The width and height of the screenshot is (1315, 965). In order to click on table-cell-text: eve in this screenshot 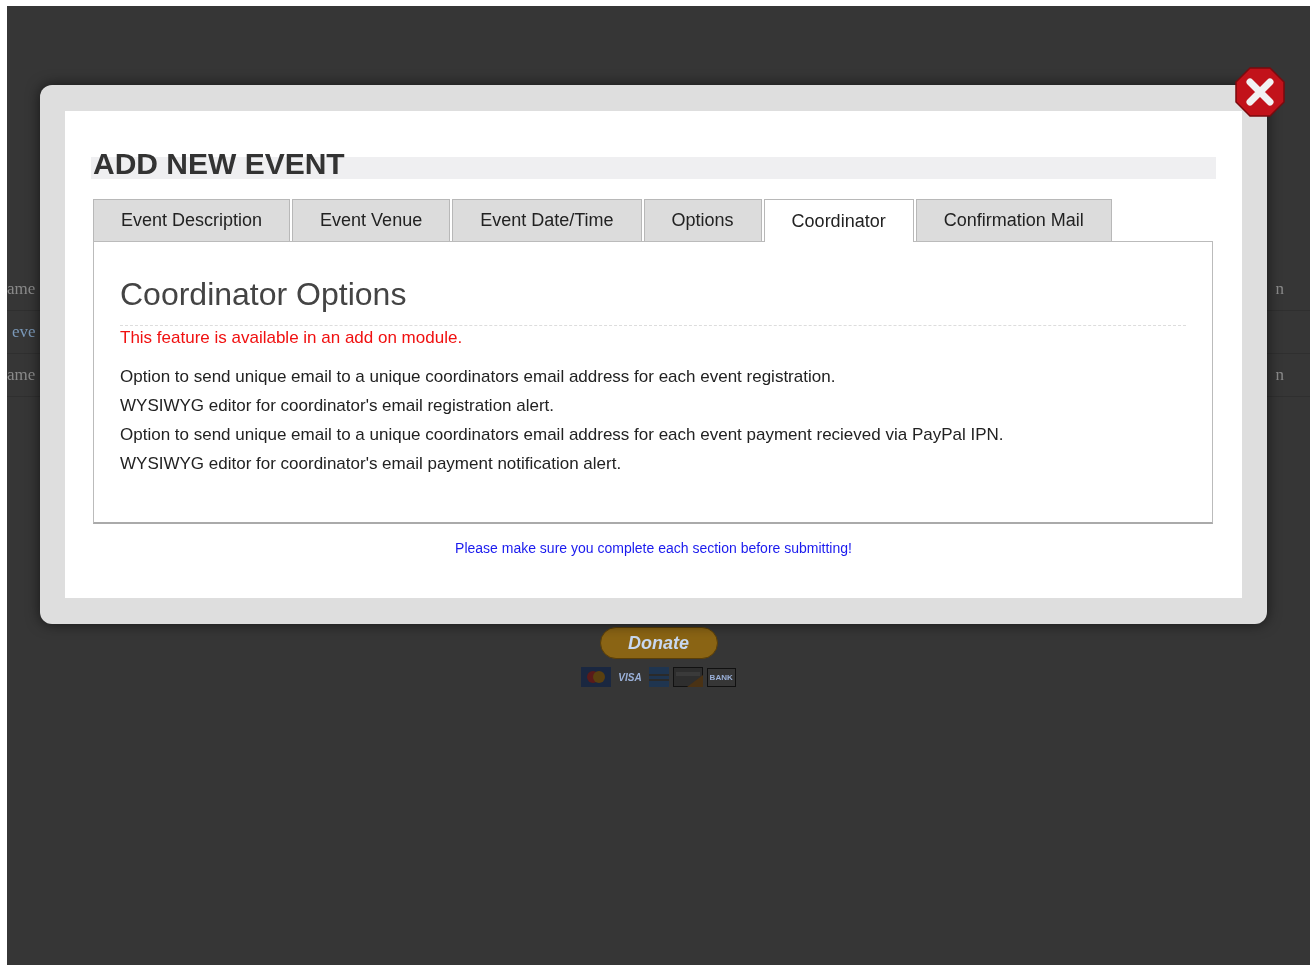, I will do `click(23, 332)`.